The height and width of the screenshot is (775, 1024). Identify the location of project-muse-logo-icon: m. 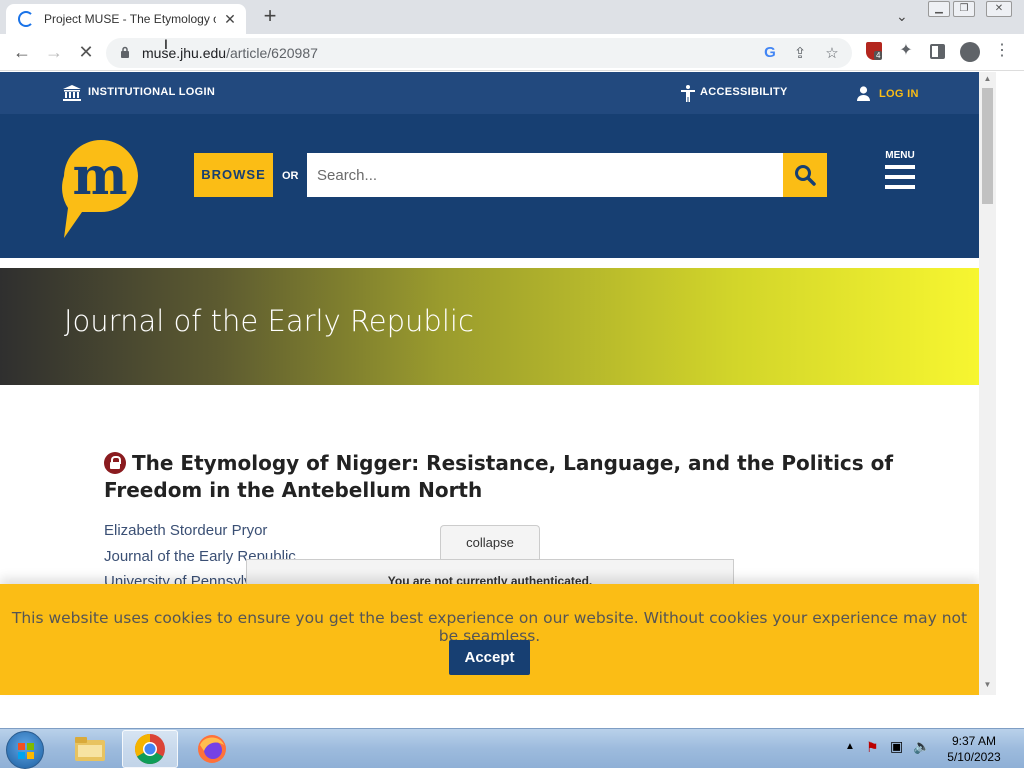
(101, 189).